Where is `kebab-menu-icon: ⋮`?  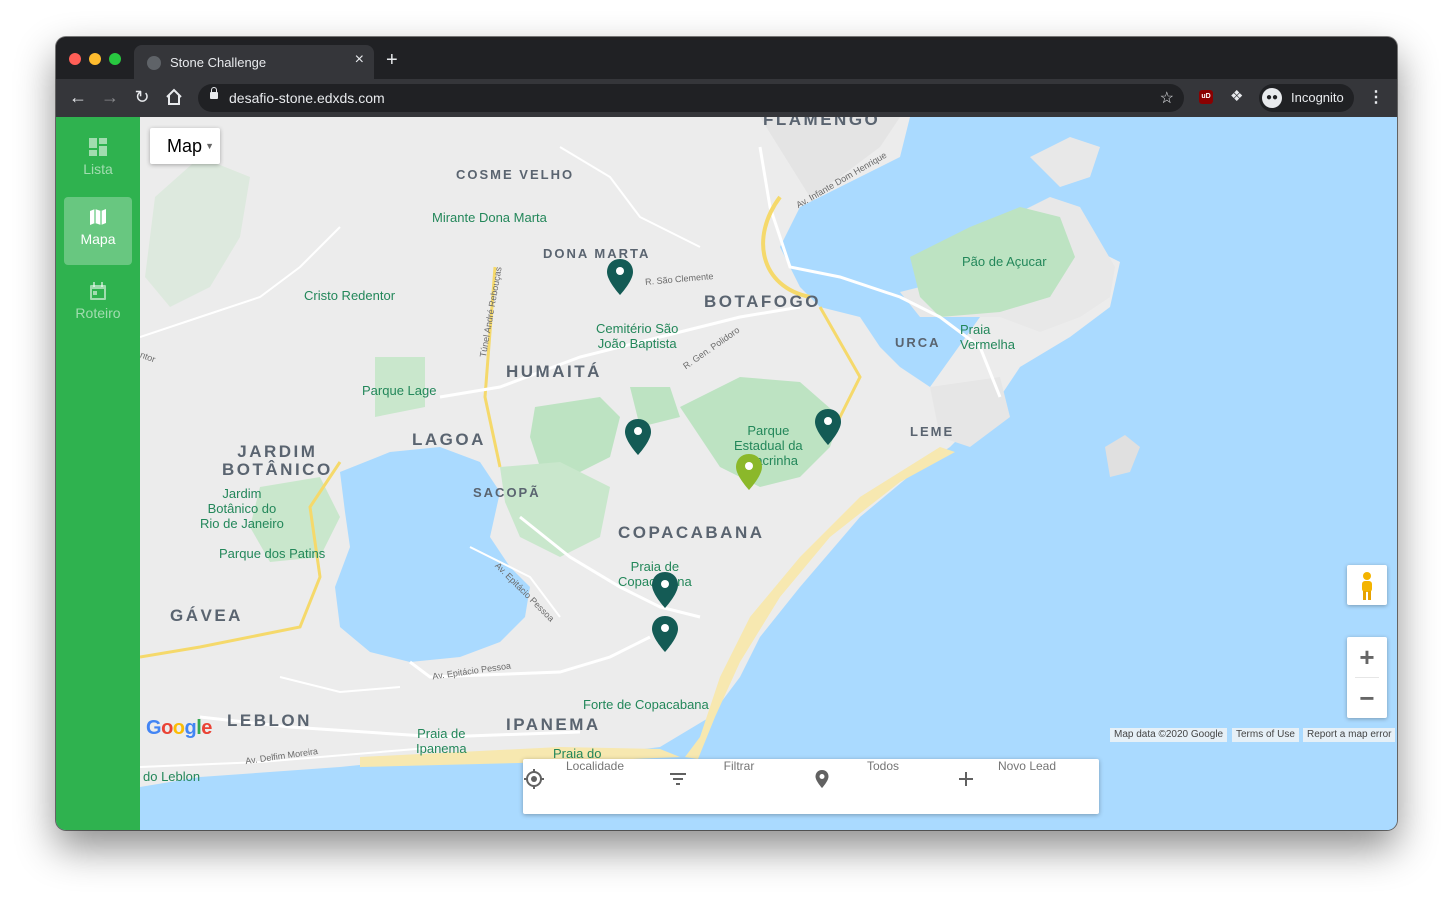
kebab-menu-icon: ⋮ is located at coordinates (1376, 97).